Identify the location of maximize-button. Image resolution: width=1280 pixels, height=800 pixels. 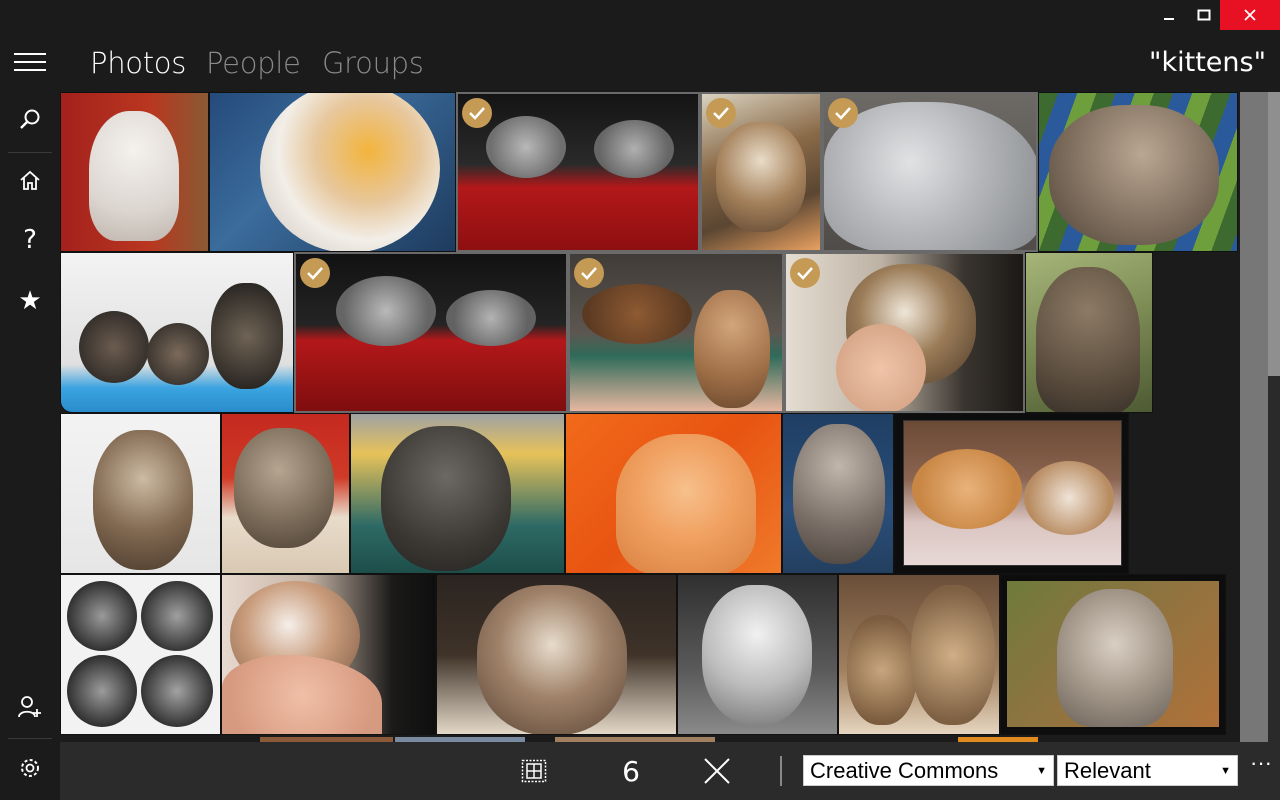
(1204, 15).